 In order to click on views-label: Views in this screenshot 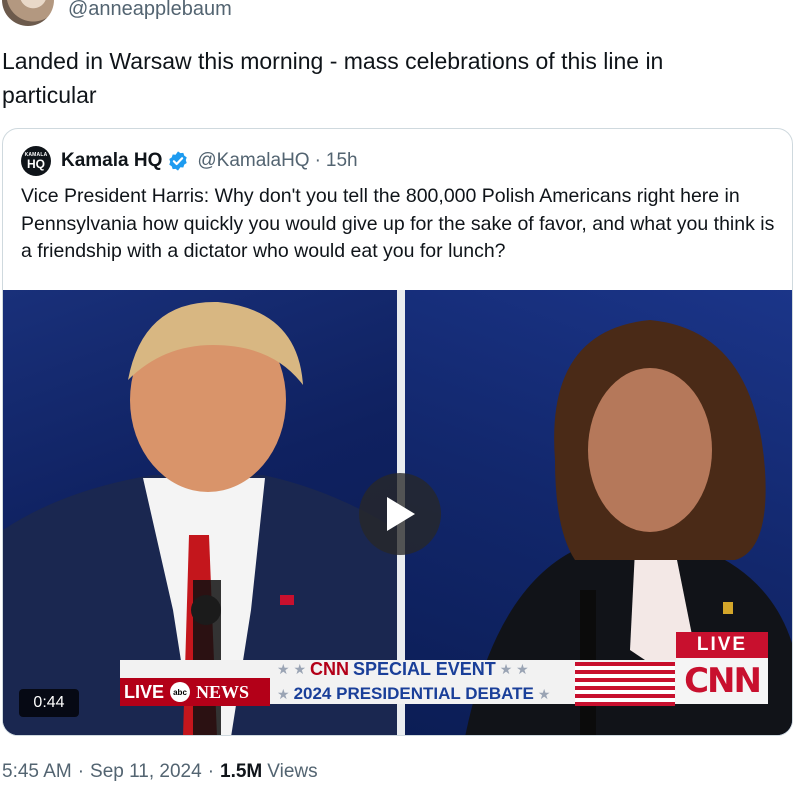, I will do `click(292, 771)`.